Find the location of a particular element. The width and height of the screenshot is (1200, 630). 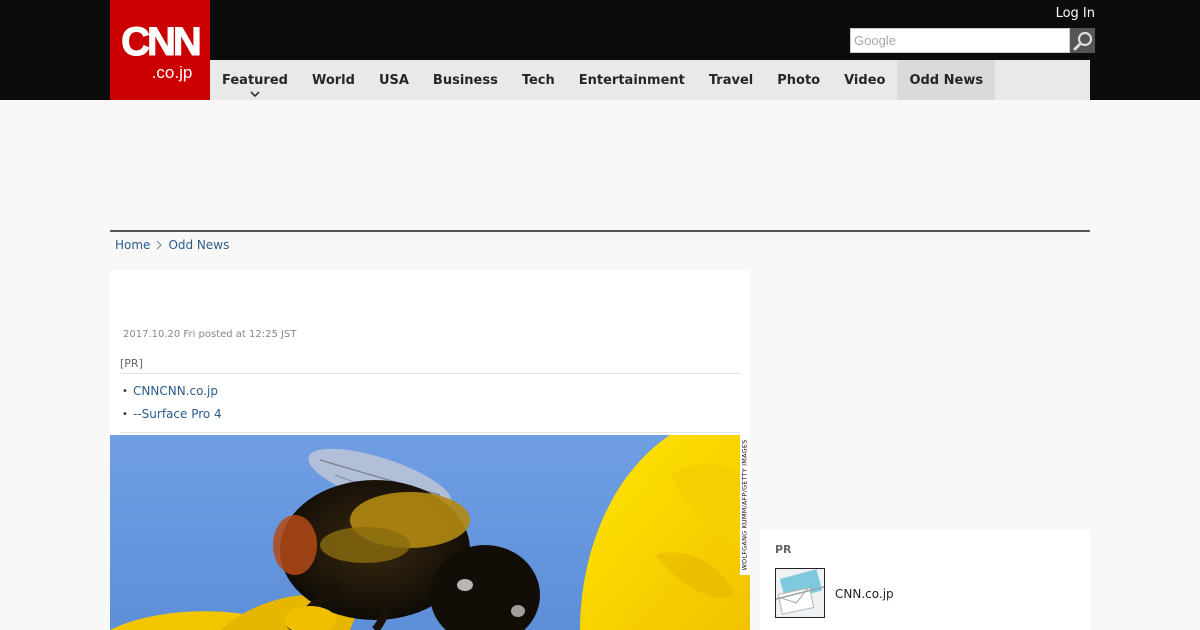

breadcrumb: Home Odd News is located at coordinates (172, 245).